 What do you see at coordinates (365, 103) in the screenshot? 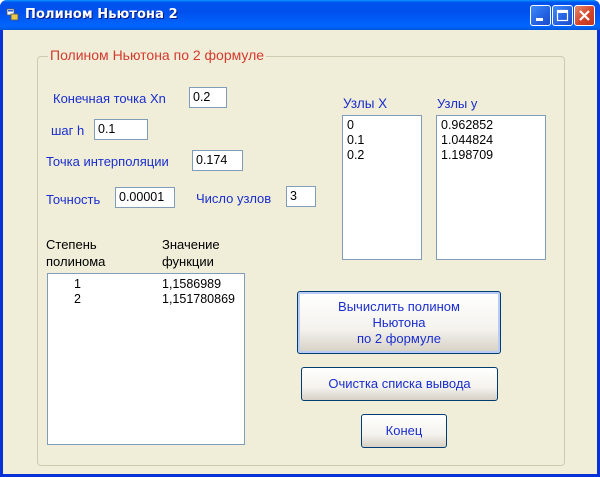
I see `x-nodes-label: Узлы X` at bounding box center [365, 103].